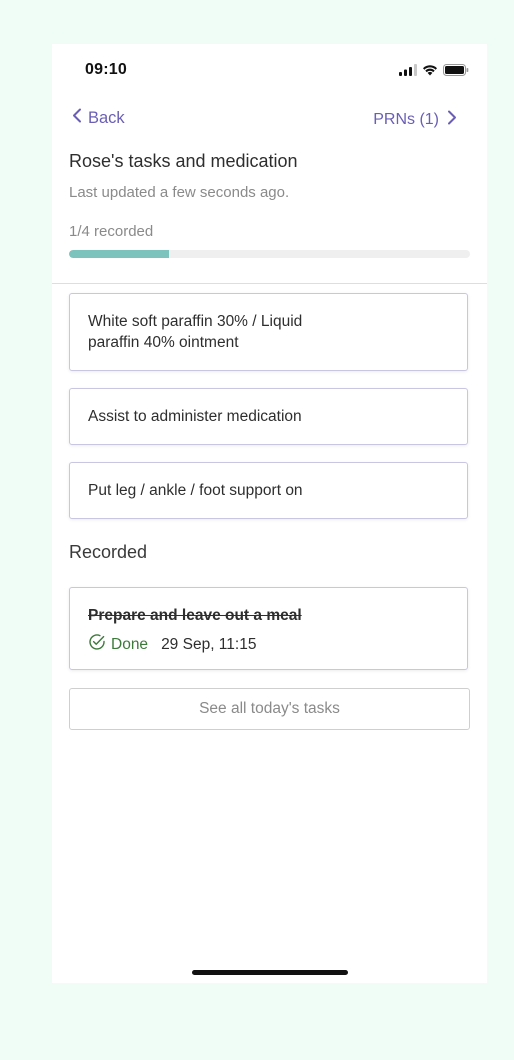 Image resolution: width=514 pixels, height=1060 pixels. What do you see at coordinates (130, 644) in the screenshot?
I see `done-label: Done` at bounding box center [130, 644].